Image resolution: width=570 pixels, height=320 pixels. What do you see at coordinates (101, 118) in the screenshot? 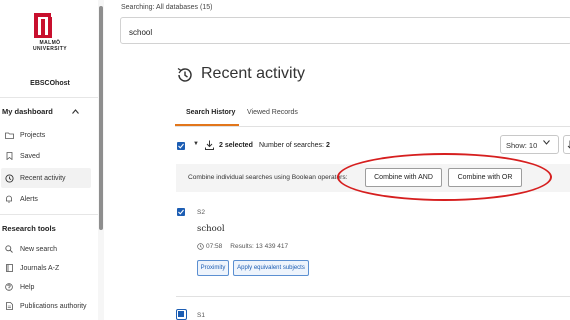
I see `sidebar-scrollbar-thumb` at bounding box center [101, 118].